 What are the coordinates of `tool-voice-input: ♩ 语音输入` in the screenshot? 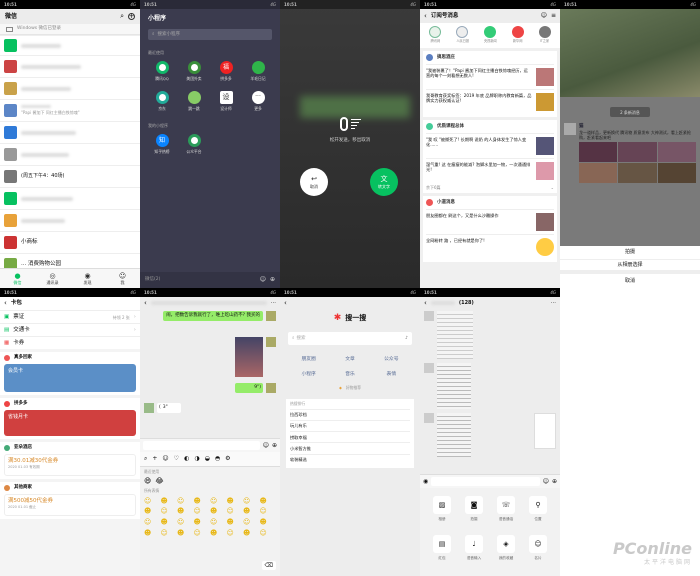 It's located at (474, 551).